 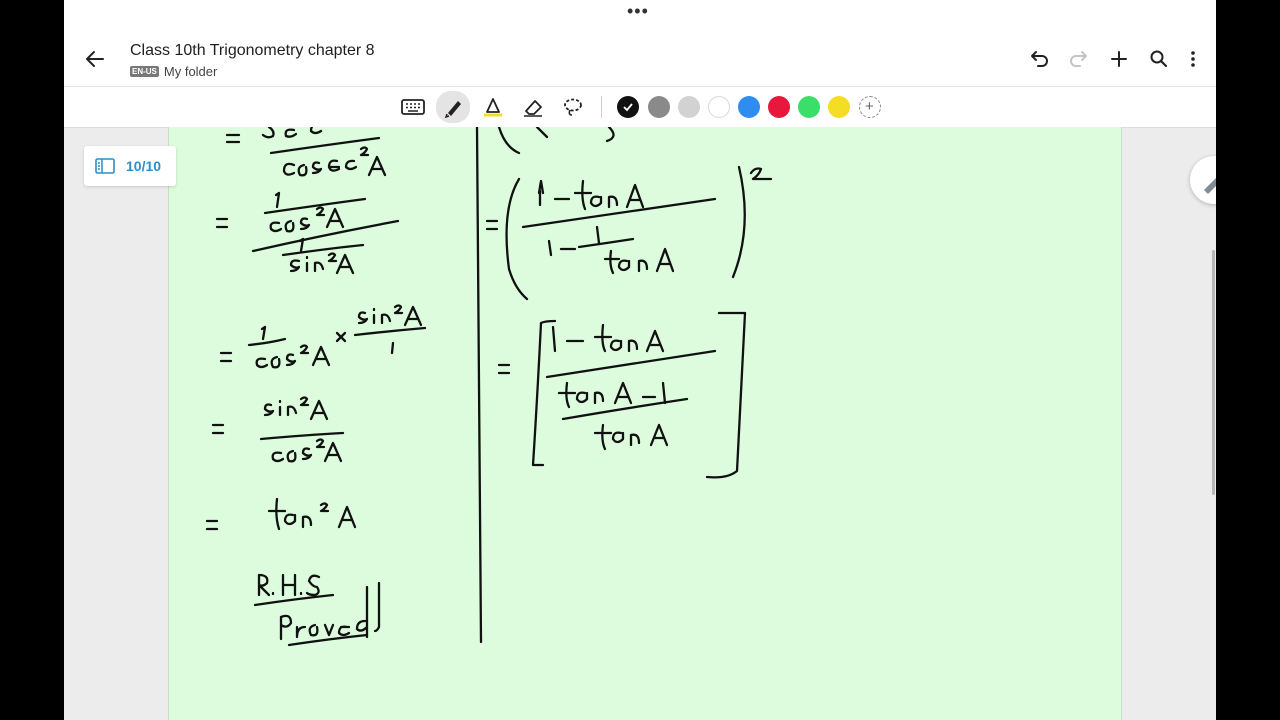 I want to click on toolbar-separator, so click(x=601, y=107).